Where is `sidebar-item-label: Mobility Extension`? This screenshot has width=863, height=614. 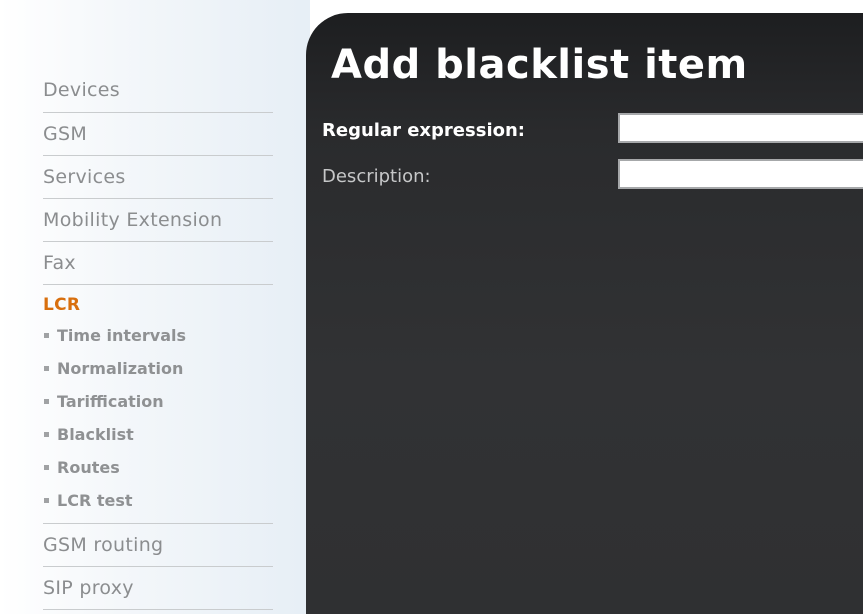
sidebar-item-label: Mobility Extension is located at coordinates (133, 220).